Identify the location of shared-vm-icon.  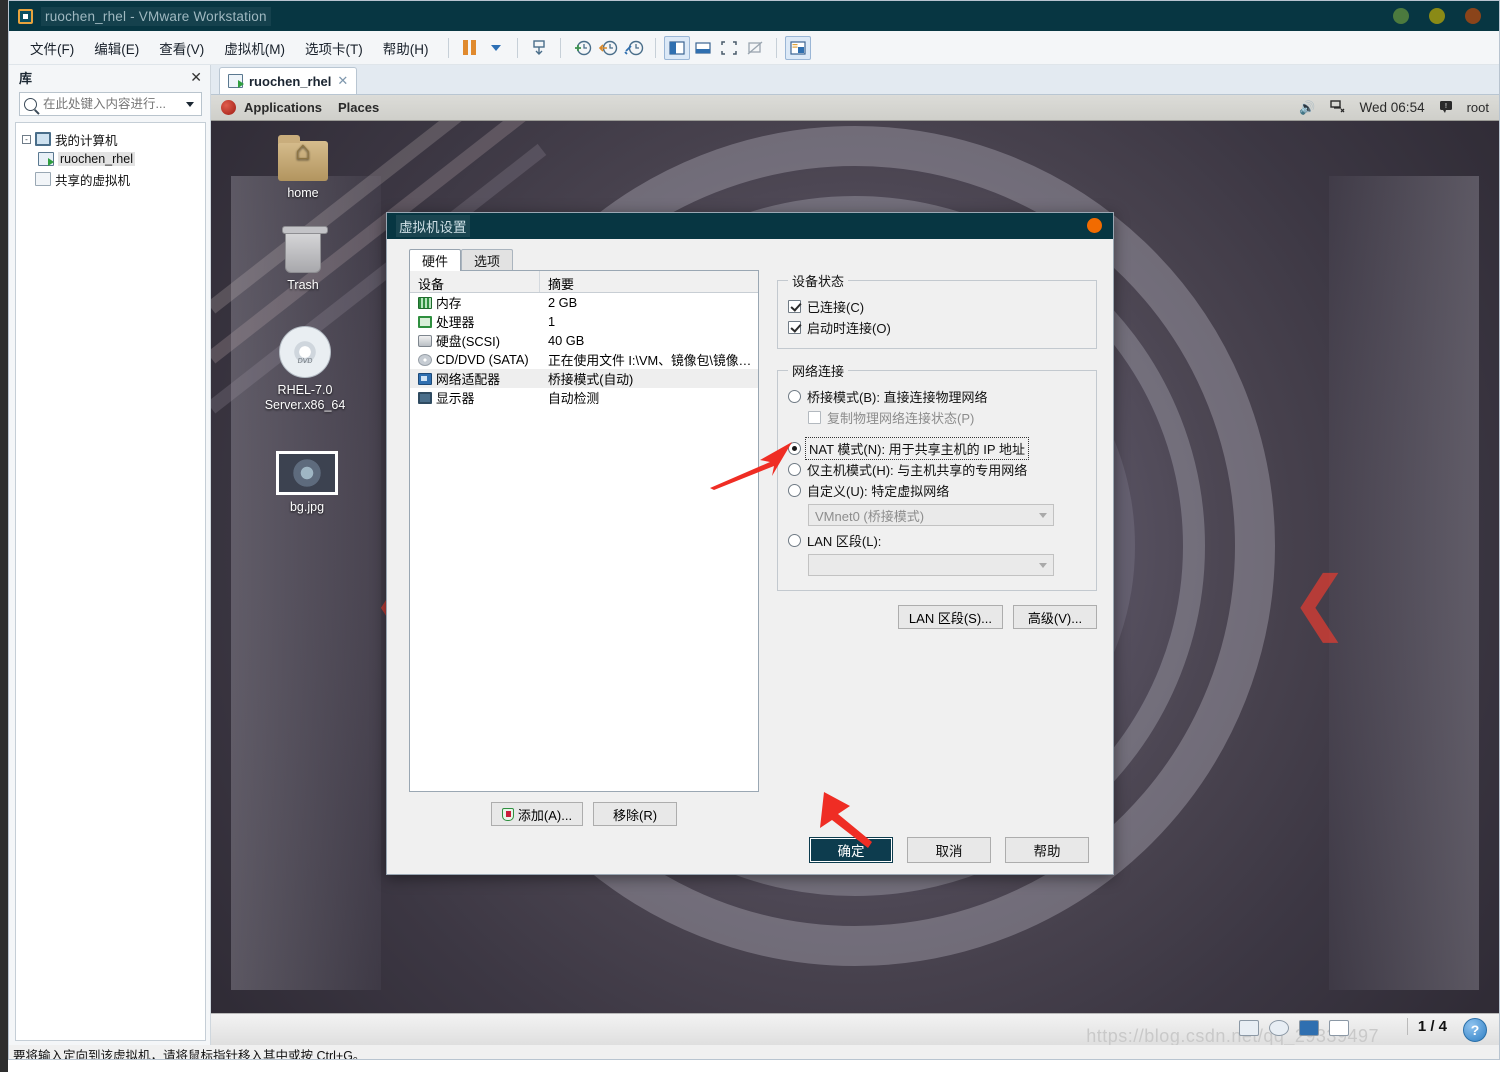
(43, 179).